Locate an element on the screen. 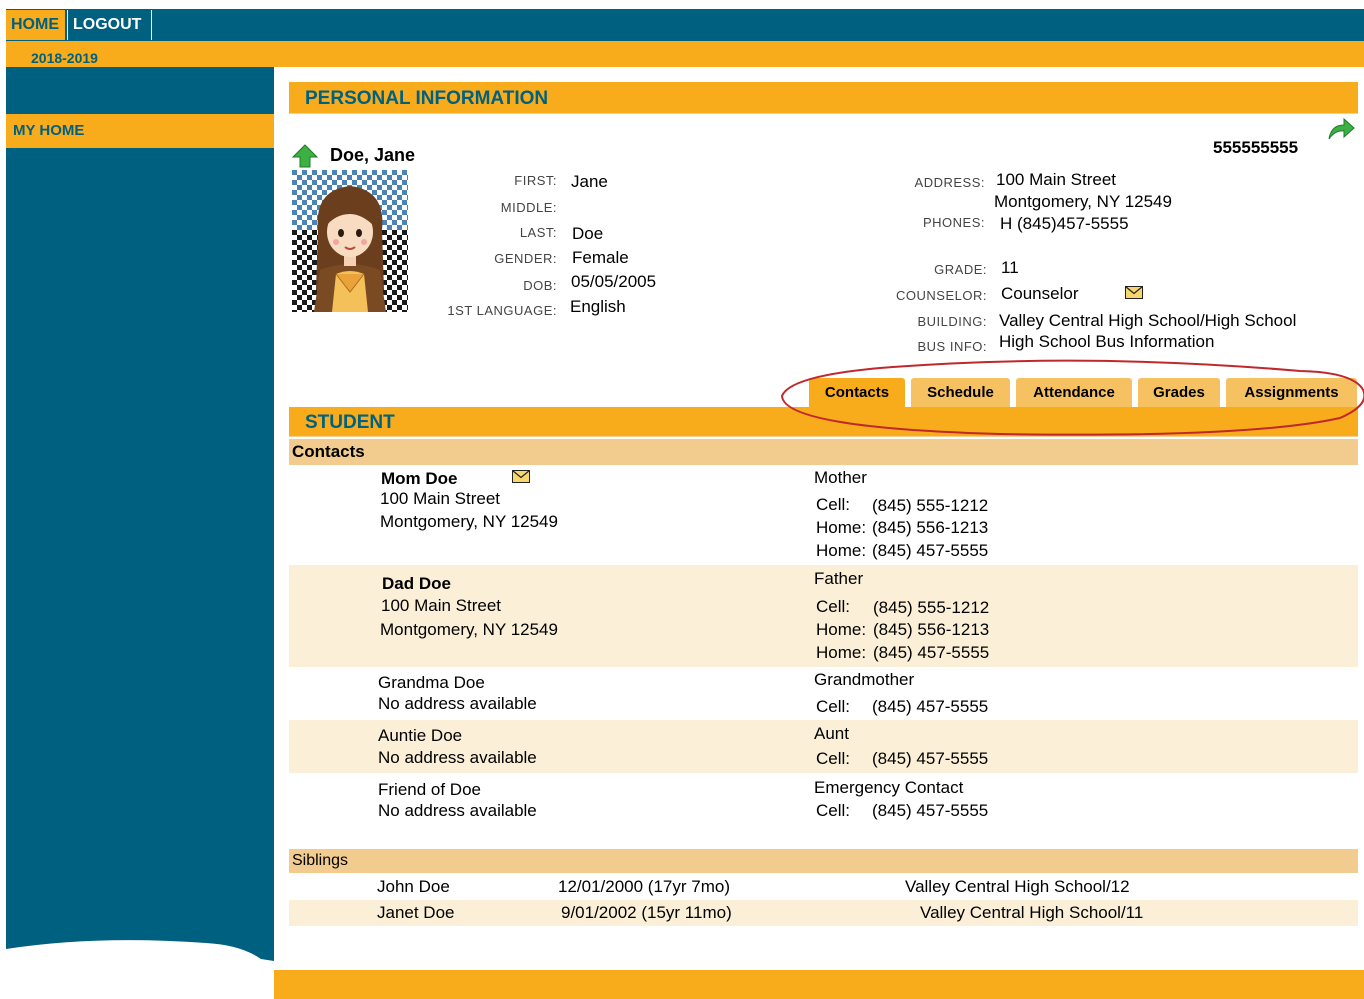  logo-text-school: school is located at coordinates (84, 899).